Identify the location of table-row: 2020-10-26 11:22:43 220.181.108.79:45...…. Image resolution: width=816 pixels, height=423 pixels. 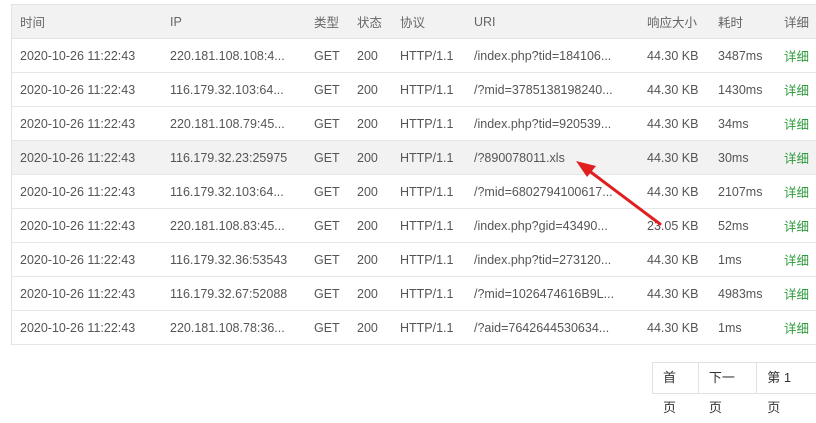
(414, 123).